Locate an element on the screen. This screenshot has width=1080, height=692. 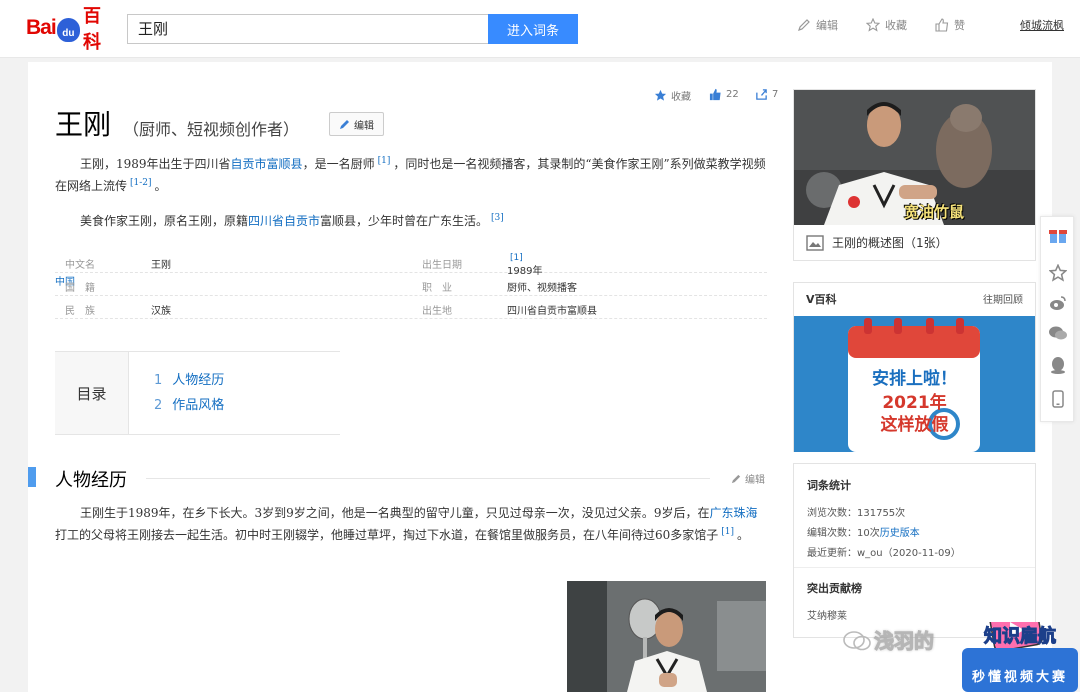
summary-photo-card: 宽油竹鼠 王刚的概述图（1张） is located at coordinates (914, 175).